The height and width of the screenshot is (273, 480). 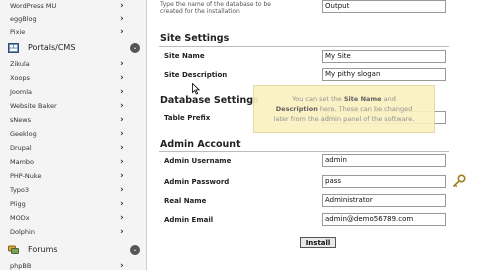 I want to click on sidebar-item: Geeklog ›, so click(x=73, y=134).